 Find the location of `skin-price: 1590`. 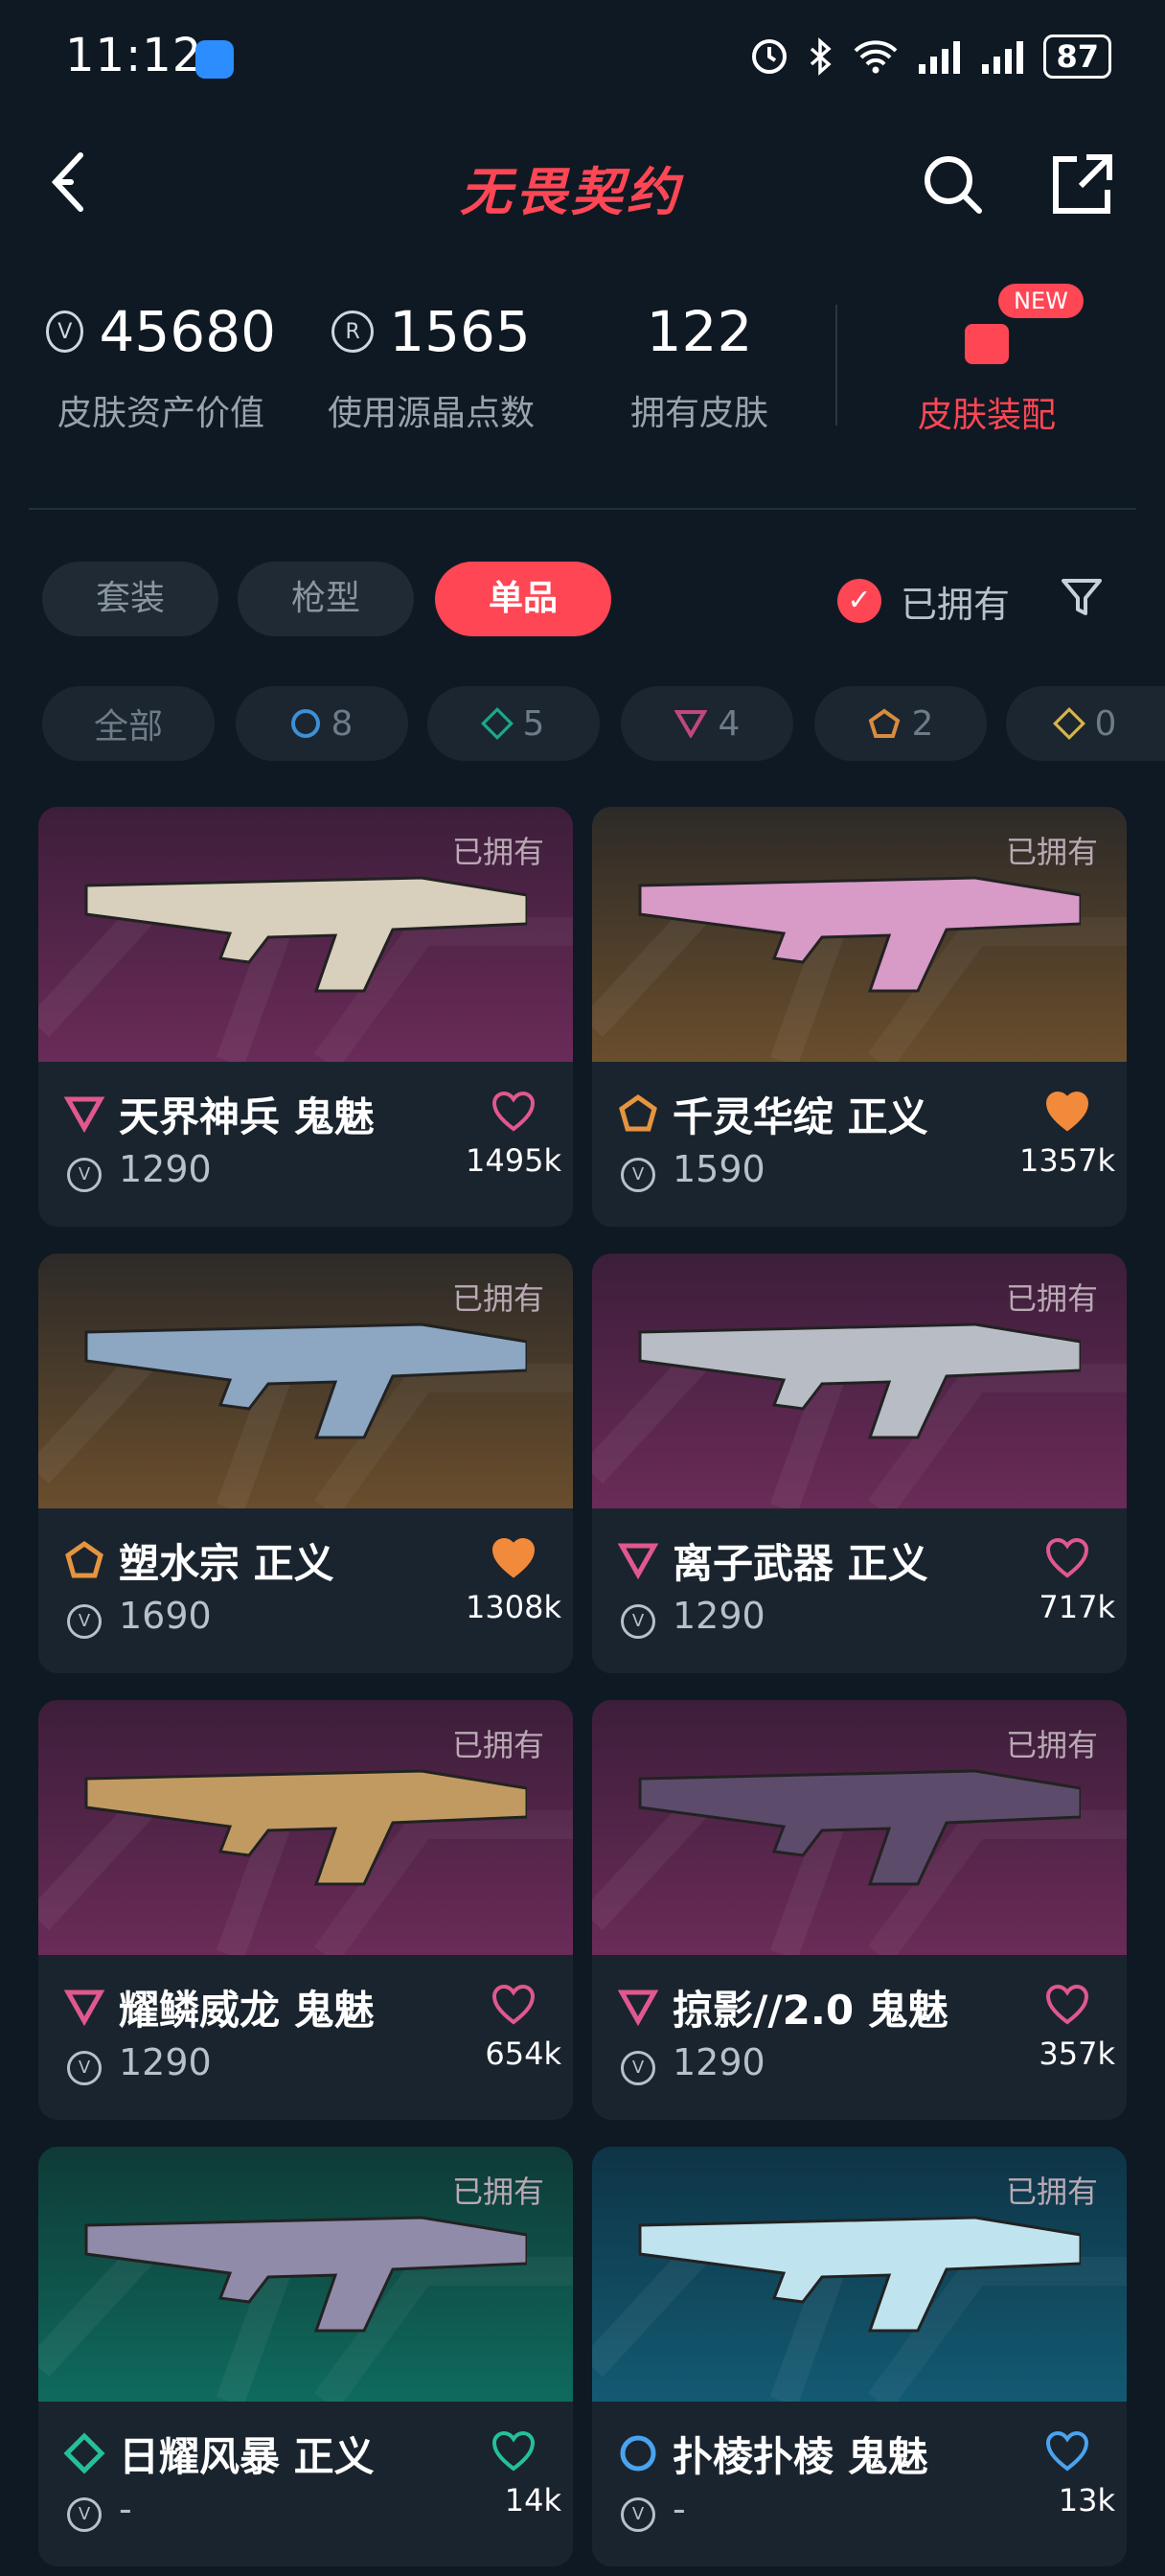

skin-price: 1590 is located at coordinates (719, 1169).